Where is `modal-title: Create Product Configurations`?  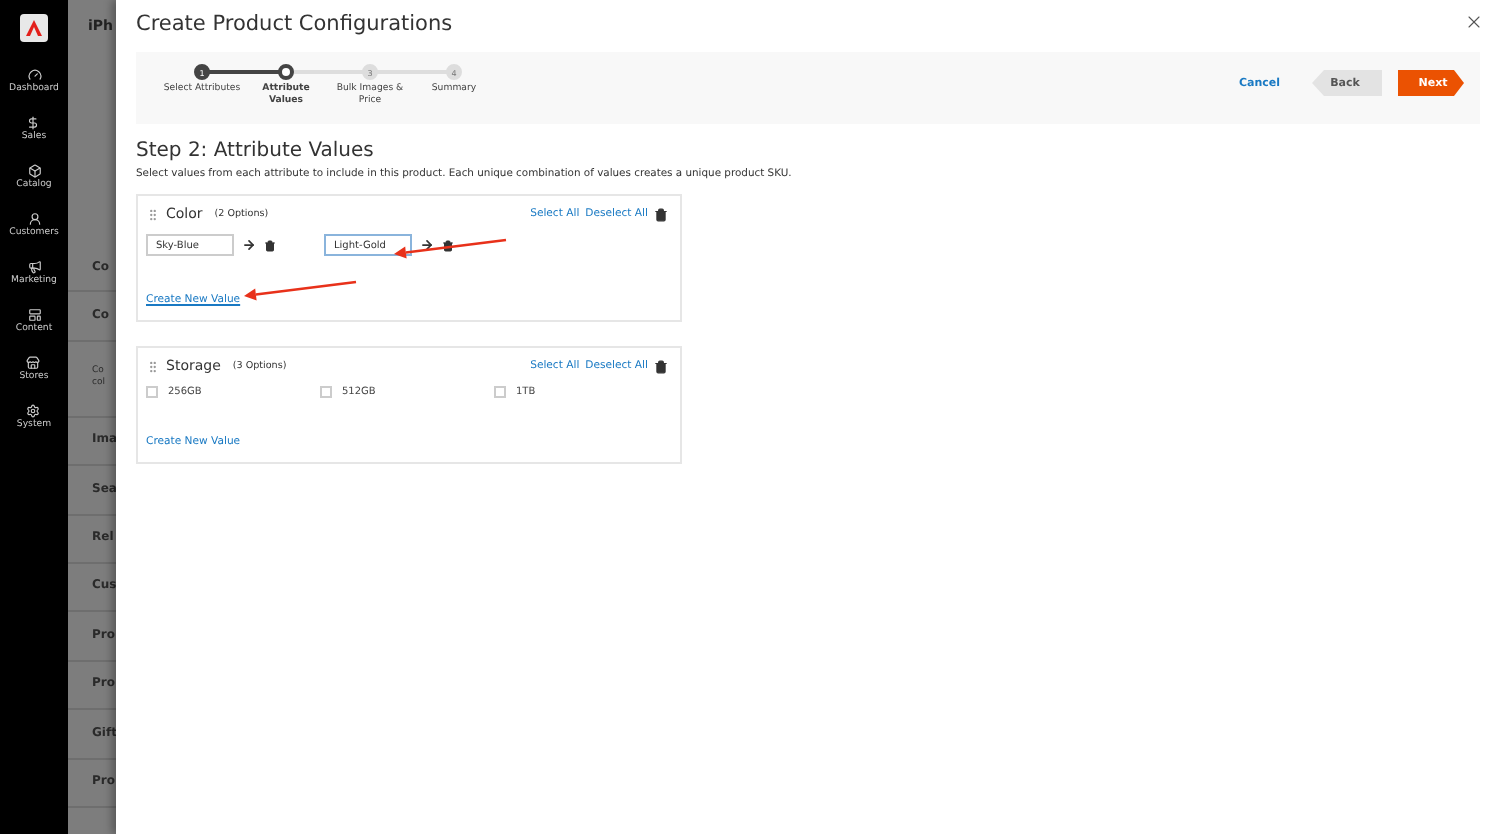
modal-title: Create Product Configurations is located at coordinates (294, 24).